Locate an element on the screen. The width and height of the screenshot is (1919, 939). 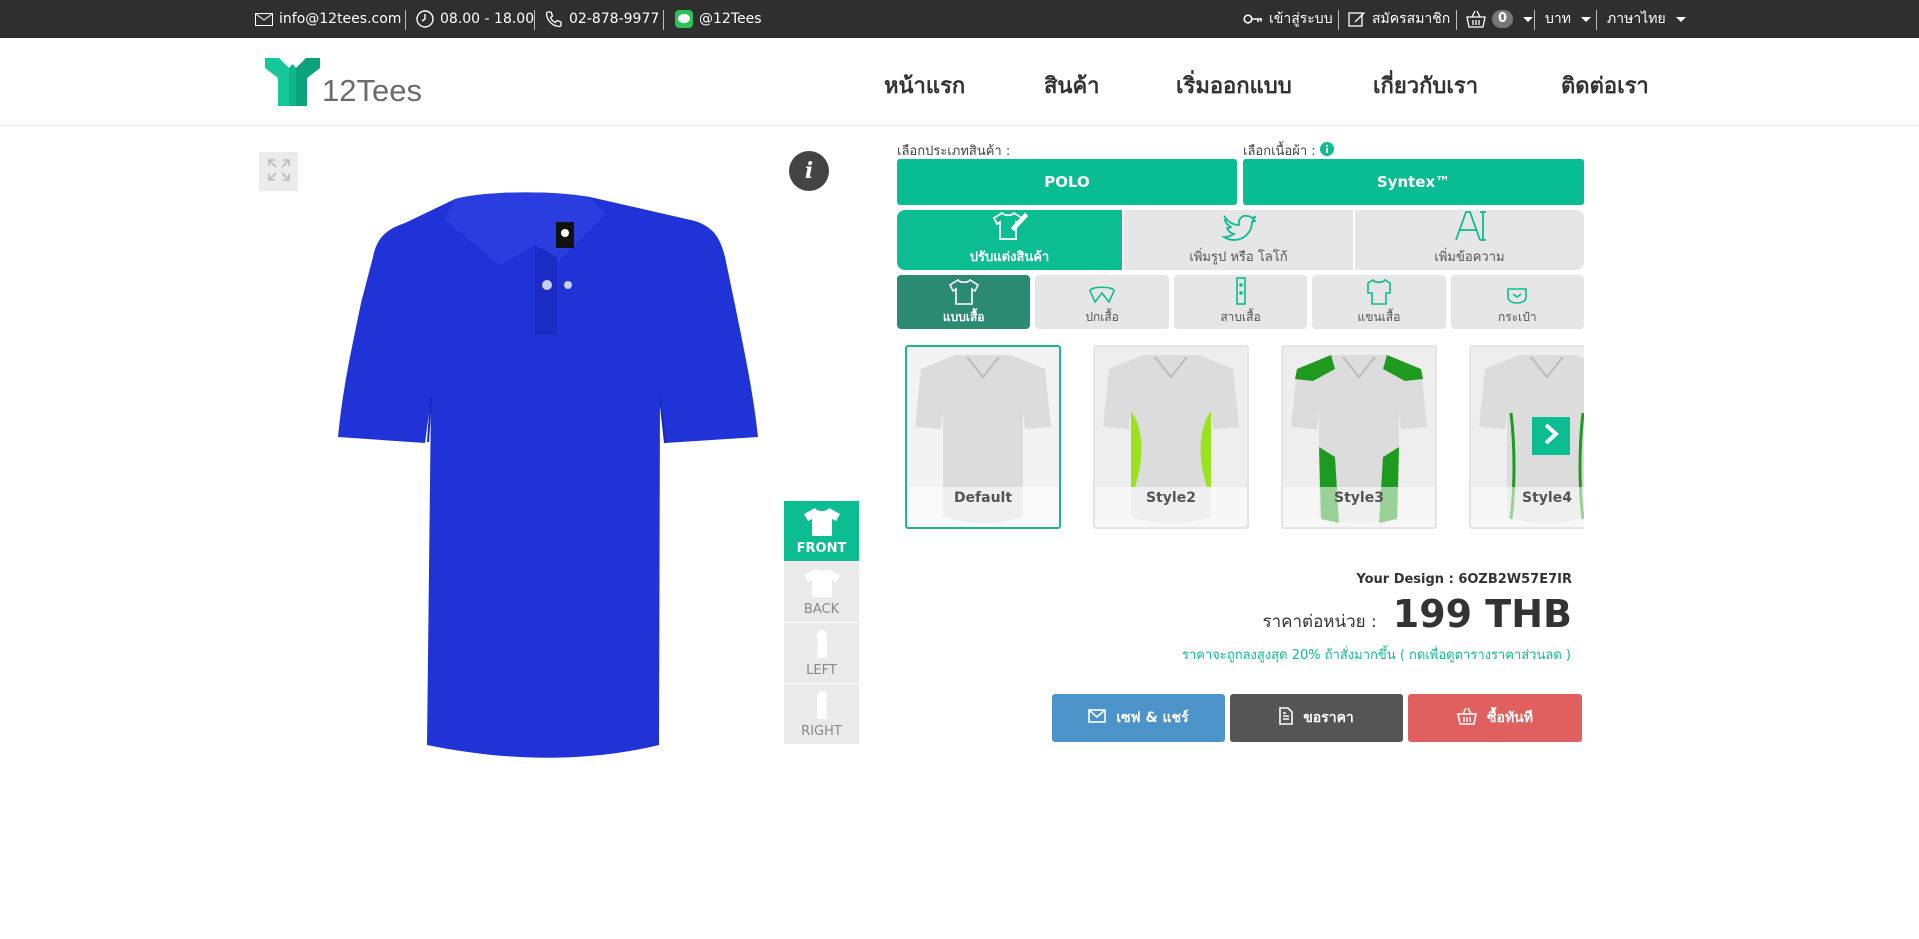
info-circle-icon is located at coordinates (1326, 150).